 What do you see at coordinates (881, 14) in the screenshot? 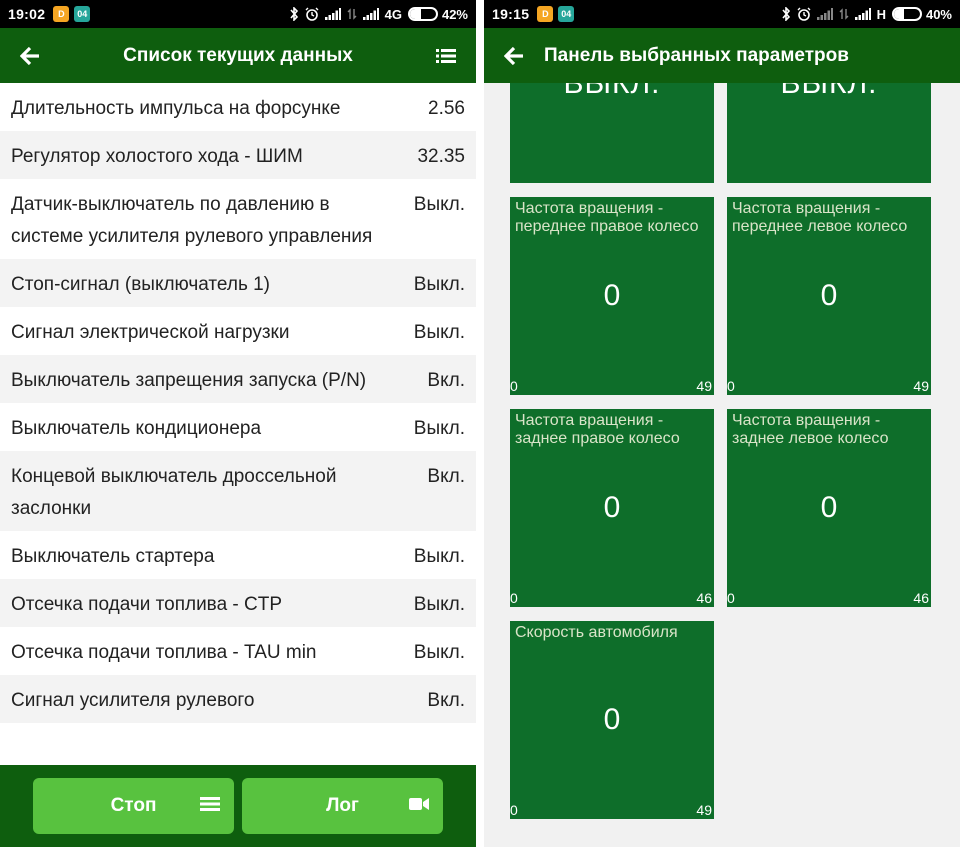
I see `network-type: H` at bounding box center [881, 14].